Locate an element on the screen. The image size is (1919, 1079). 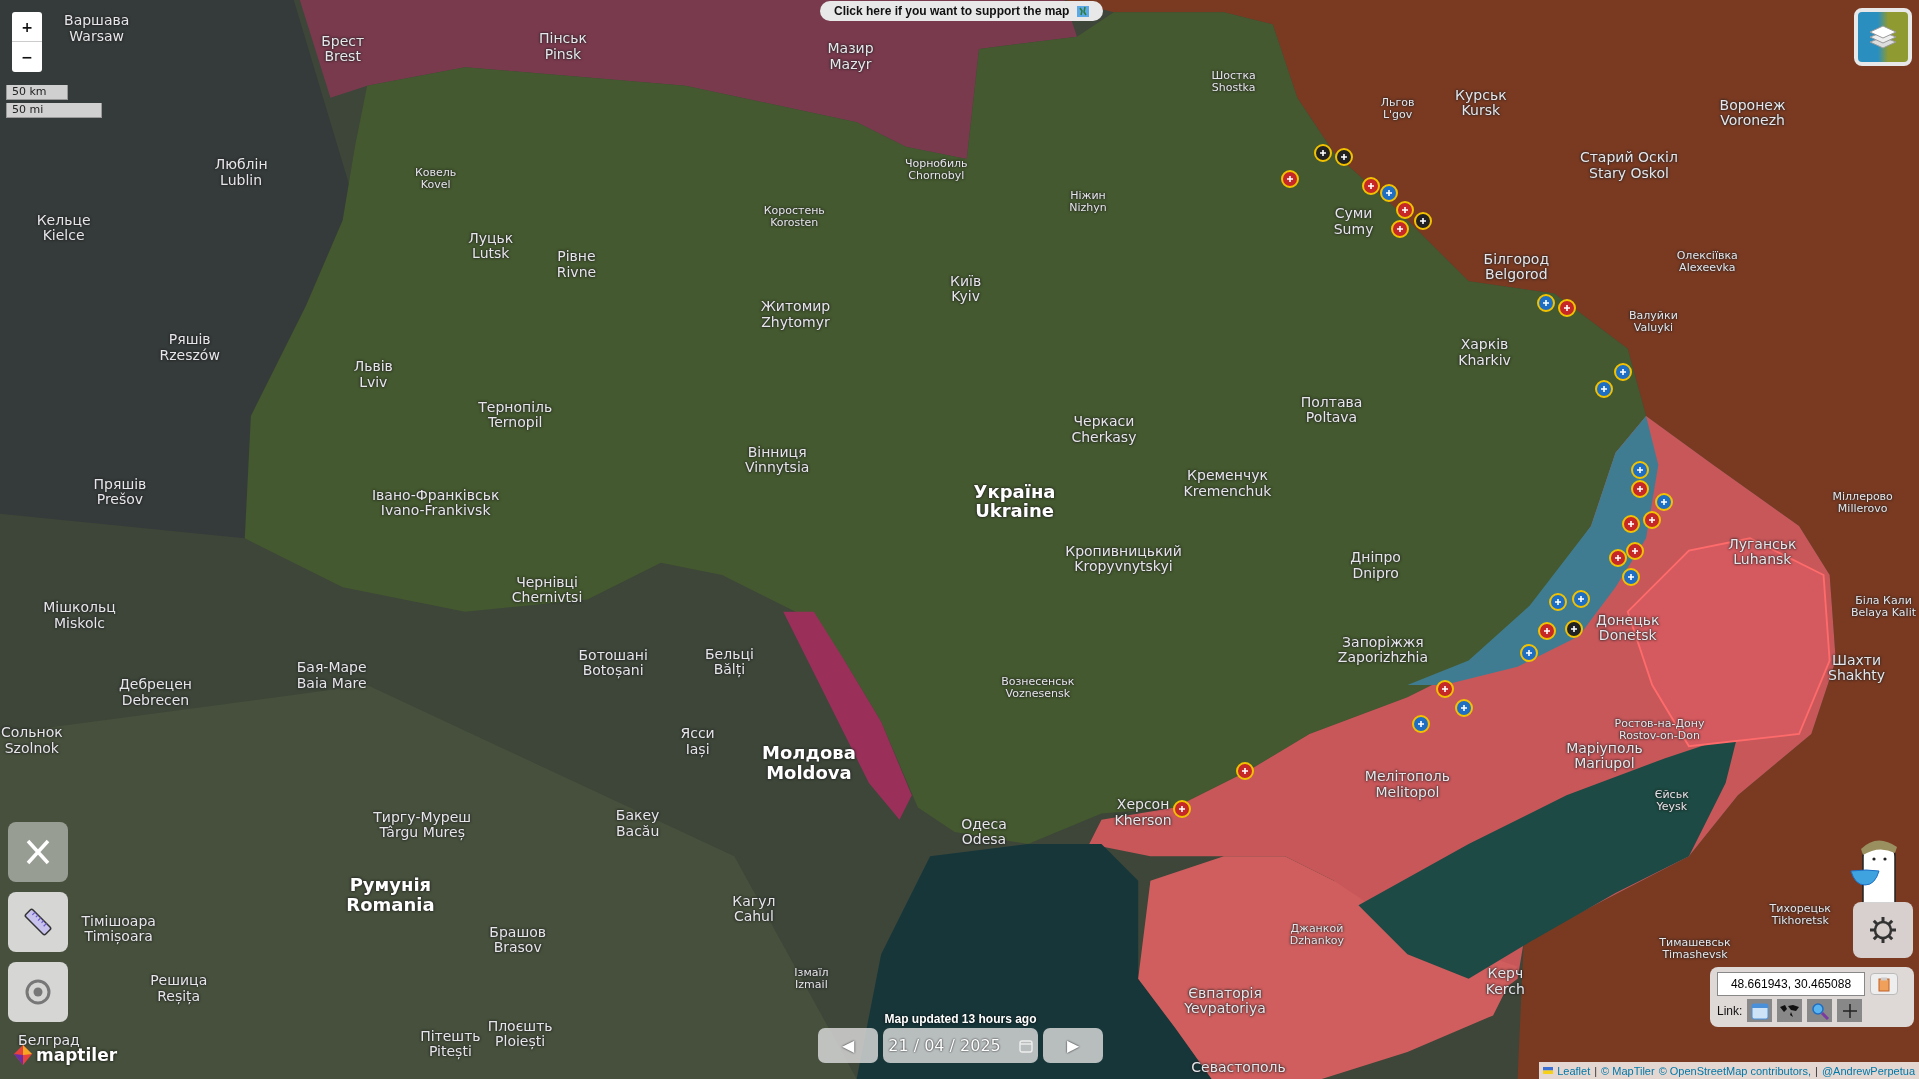
place-name: Решица is located at coordinates (179, 981).